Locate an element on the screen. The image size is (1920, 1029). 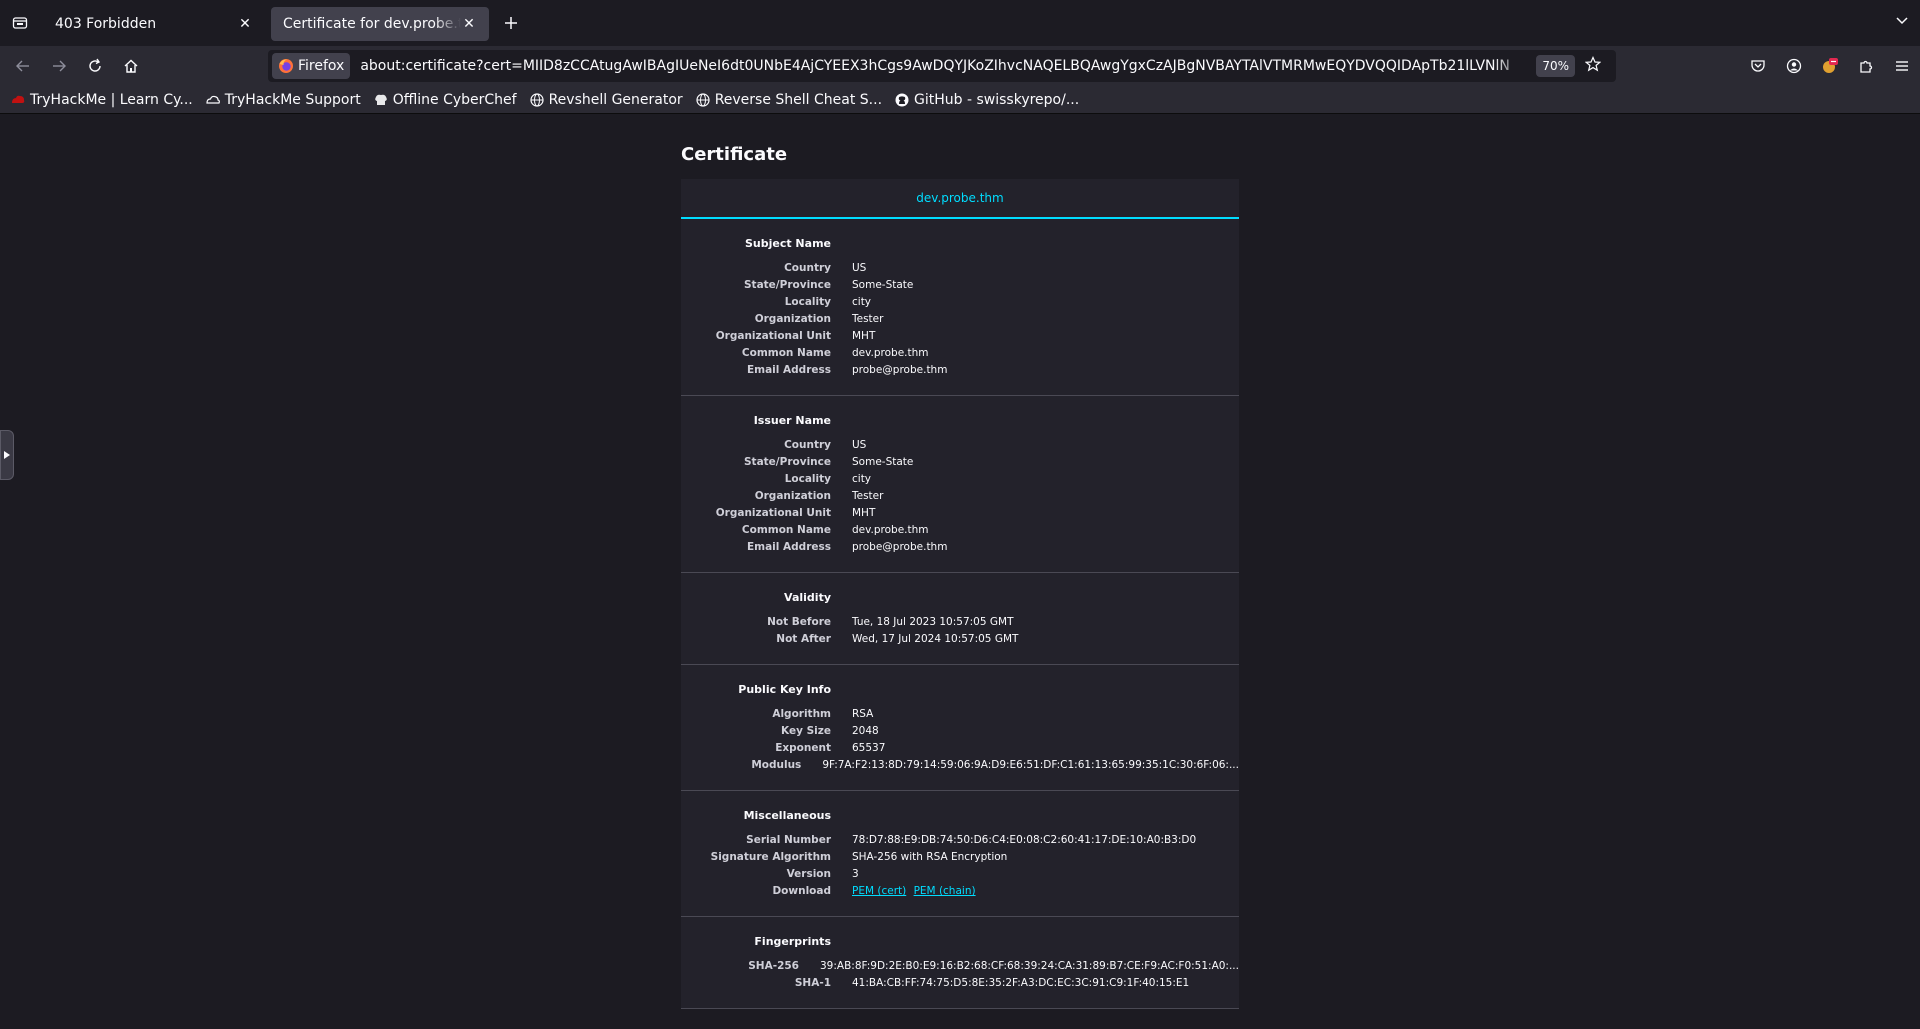
back-button is located at coordinates (23, 66).